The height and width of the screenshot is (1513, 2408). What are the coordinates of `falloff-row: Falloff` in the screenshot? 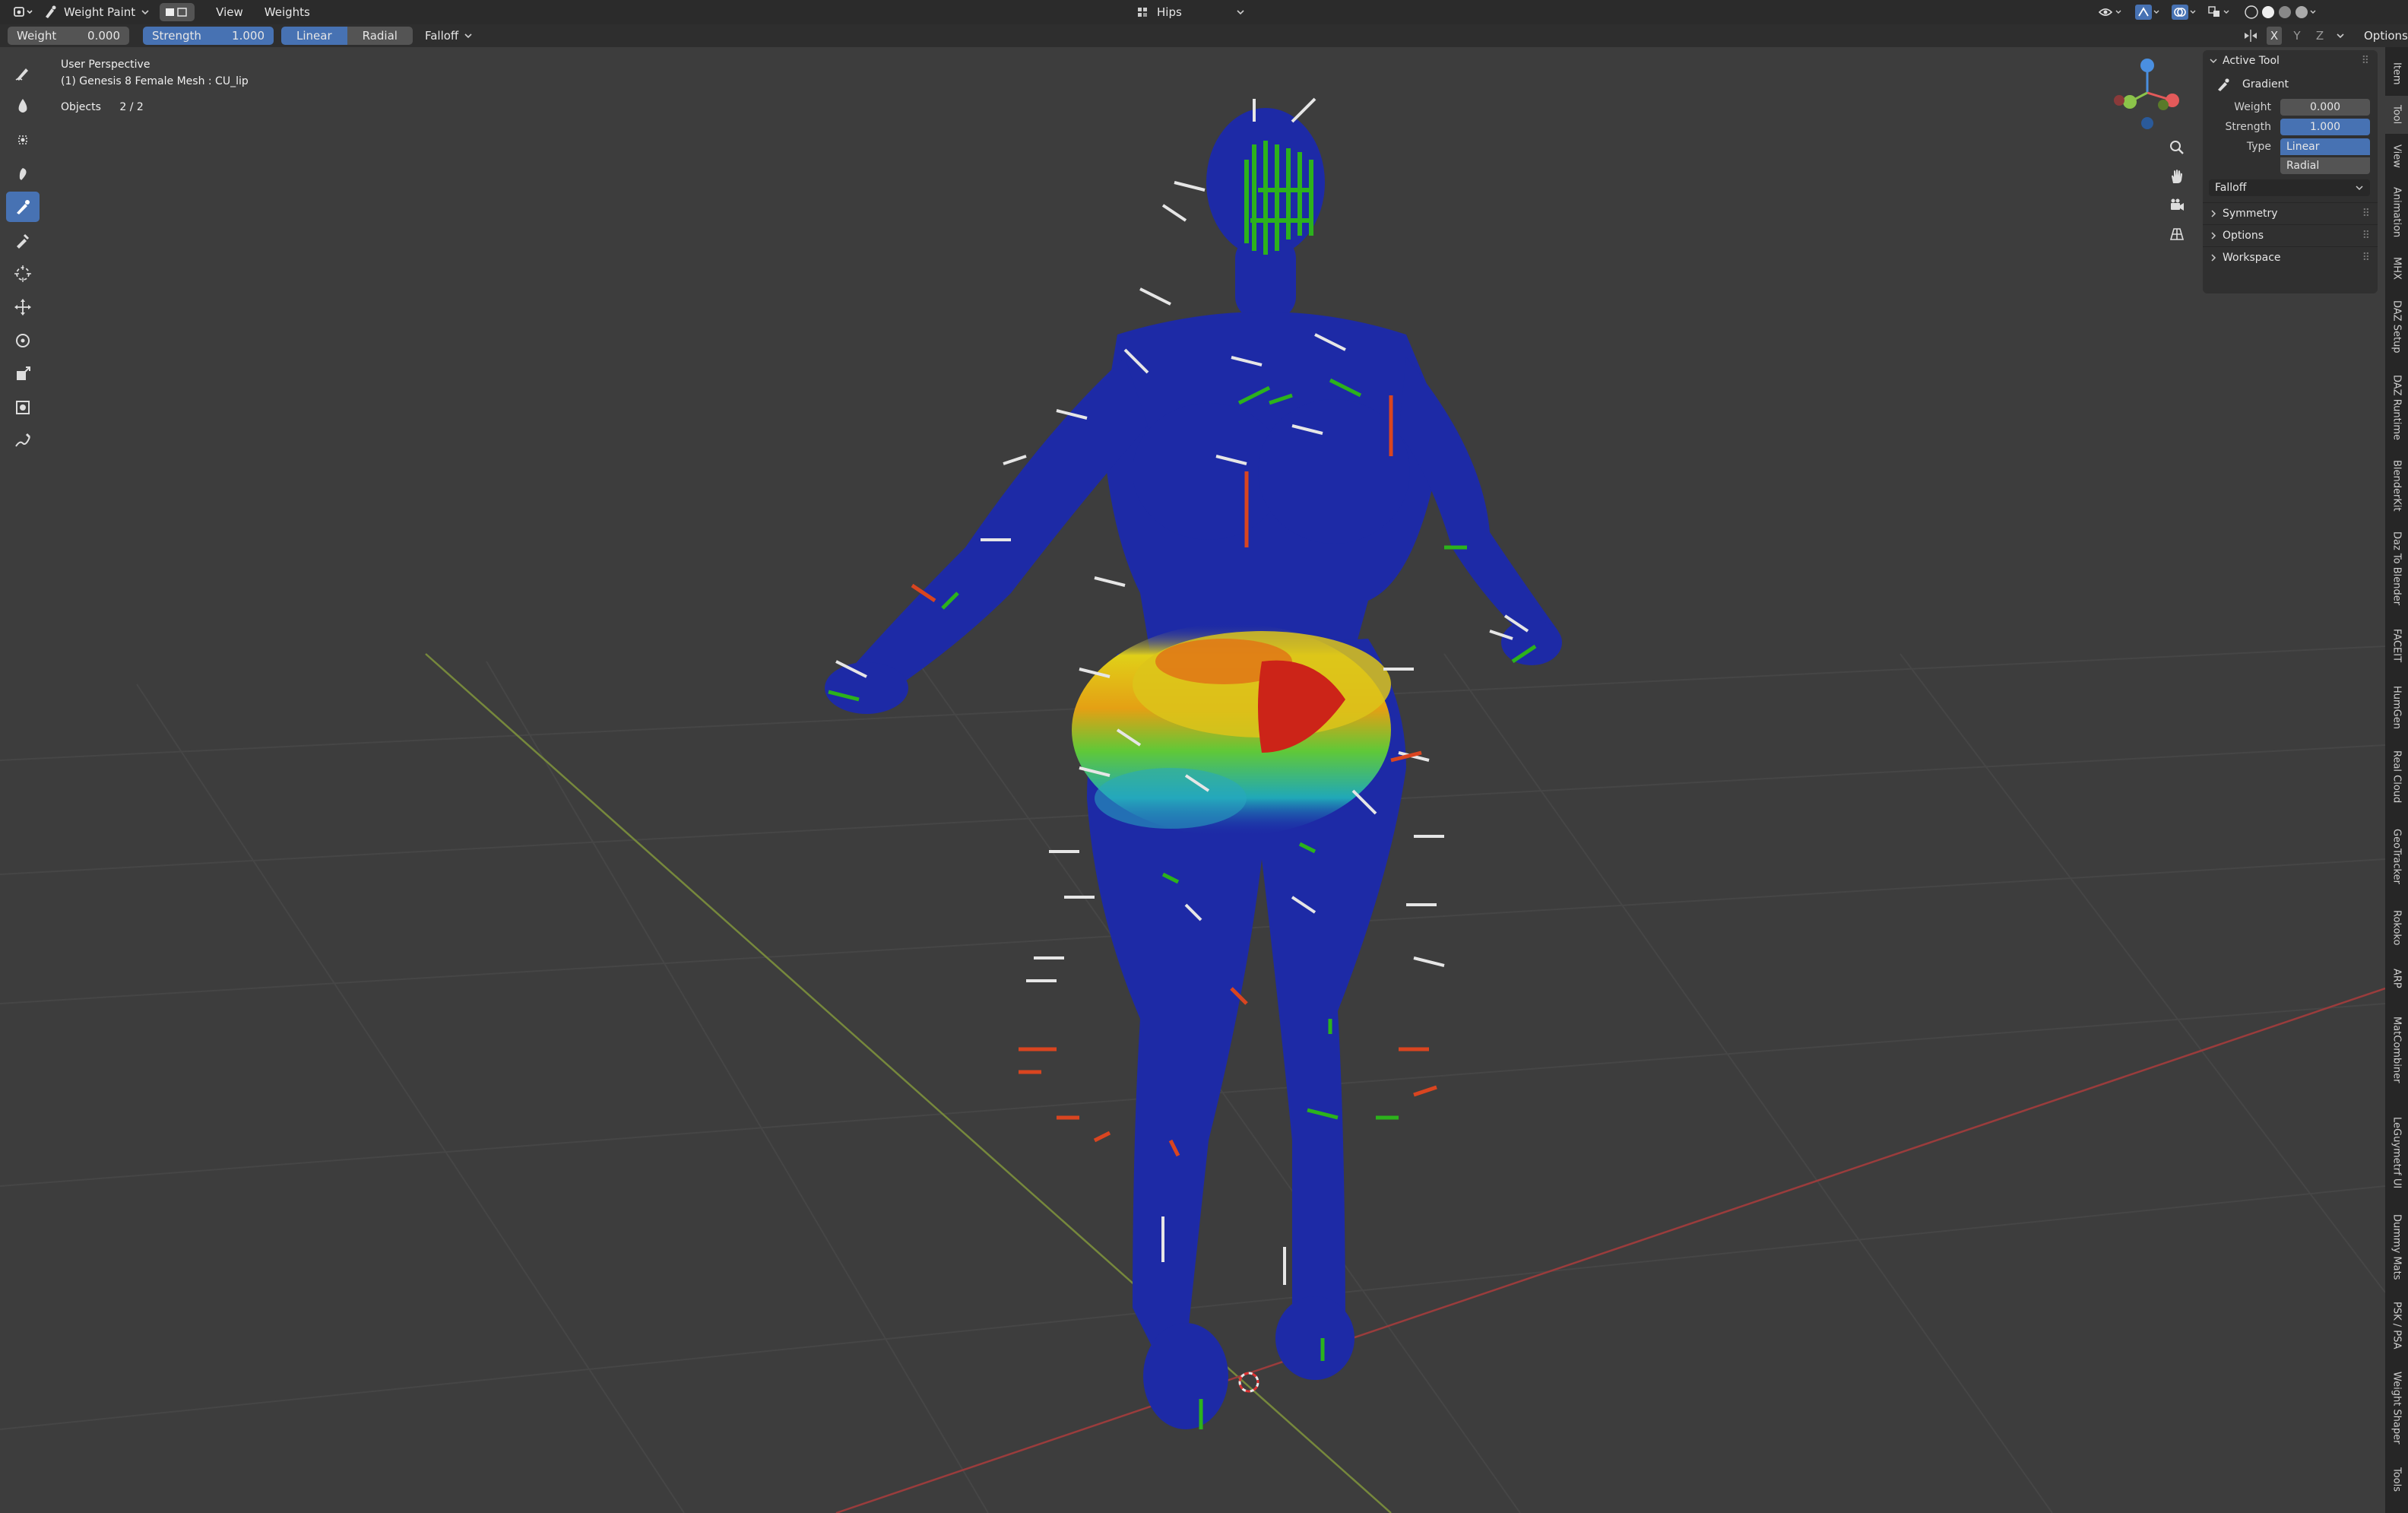 It's located at (2290, 188).